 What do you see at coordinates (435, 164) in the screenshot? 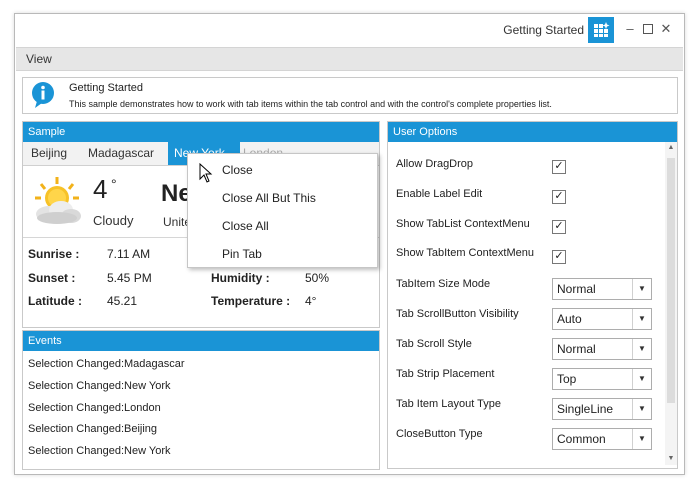
I see `allow-dragdrop-label: Allow DragDrop` at bounding box center [435, 164].